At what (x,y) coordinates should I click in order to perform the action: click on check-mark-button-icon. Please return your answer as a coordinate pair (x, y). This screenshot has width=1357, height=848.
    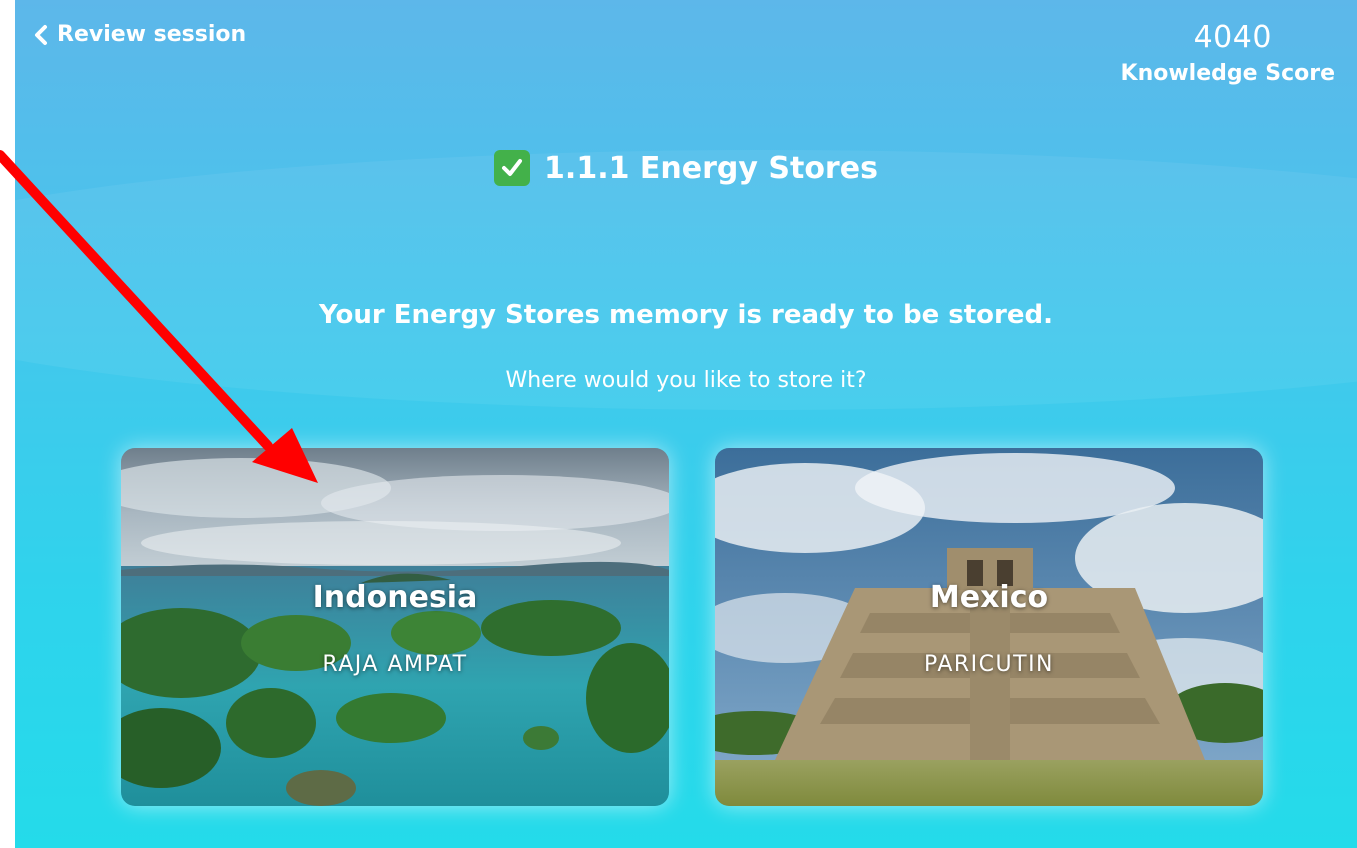
    Looking at the image, I should click on (512, 168).